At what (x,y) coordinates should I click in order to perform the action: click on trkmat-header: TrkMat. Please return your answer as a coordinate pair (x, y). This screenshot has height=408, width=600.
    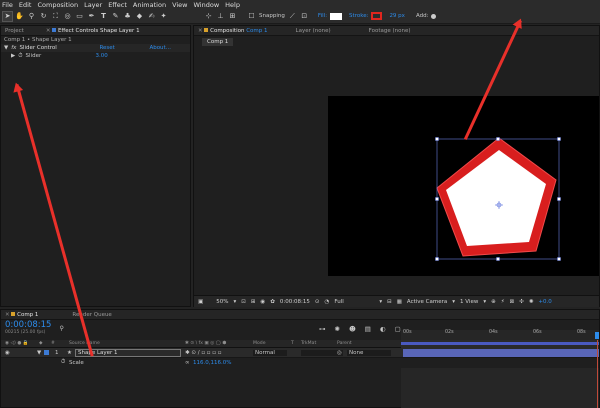
    Looking at the image, I should click on (308, 343).